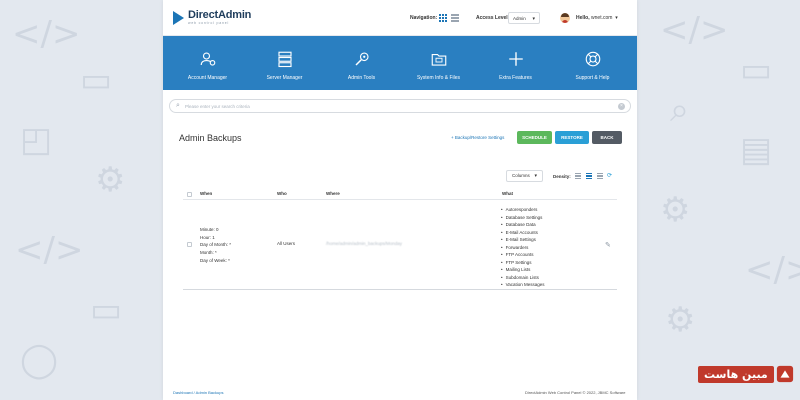  I want to click on username: wnet.com, so click(602, 18).